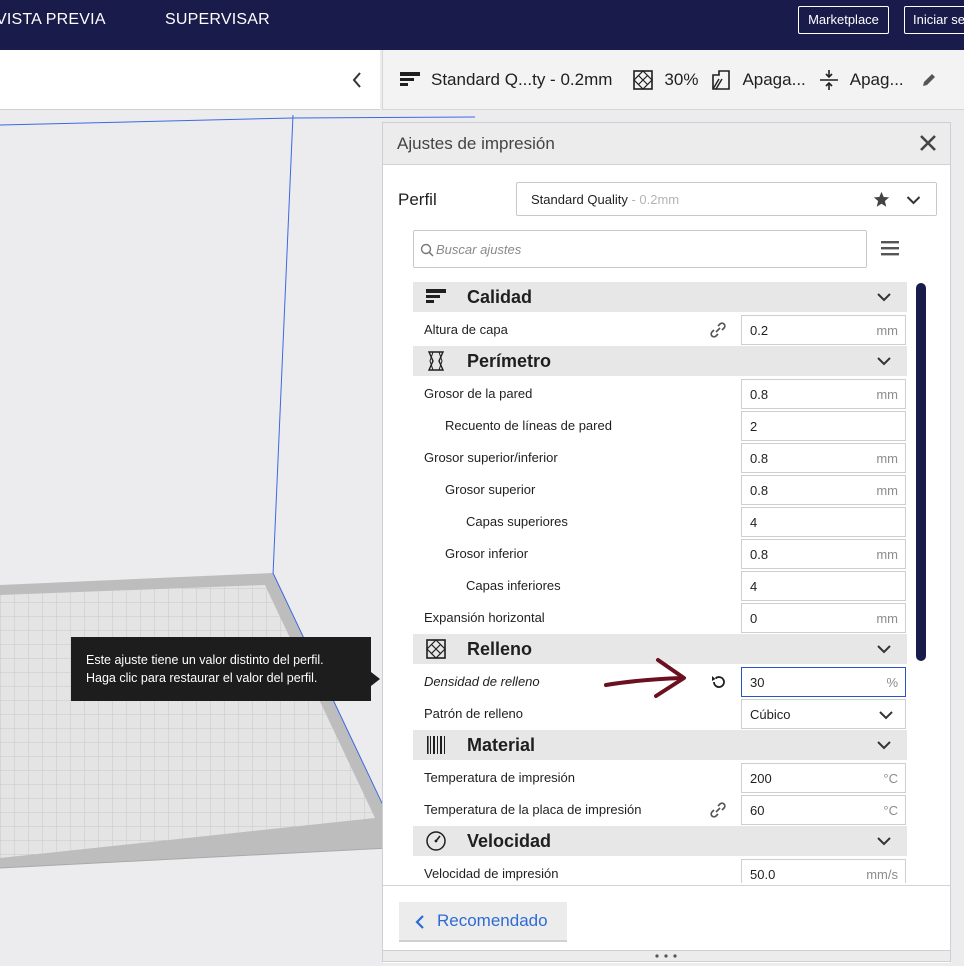 The width and height of the screenshot is (964, 966). Describe the element at coordinates (492, 920) in the screenshot. I see `recommended-label: Recomendado` at that location.